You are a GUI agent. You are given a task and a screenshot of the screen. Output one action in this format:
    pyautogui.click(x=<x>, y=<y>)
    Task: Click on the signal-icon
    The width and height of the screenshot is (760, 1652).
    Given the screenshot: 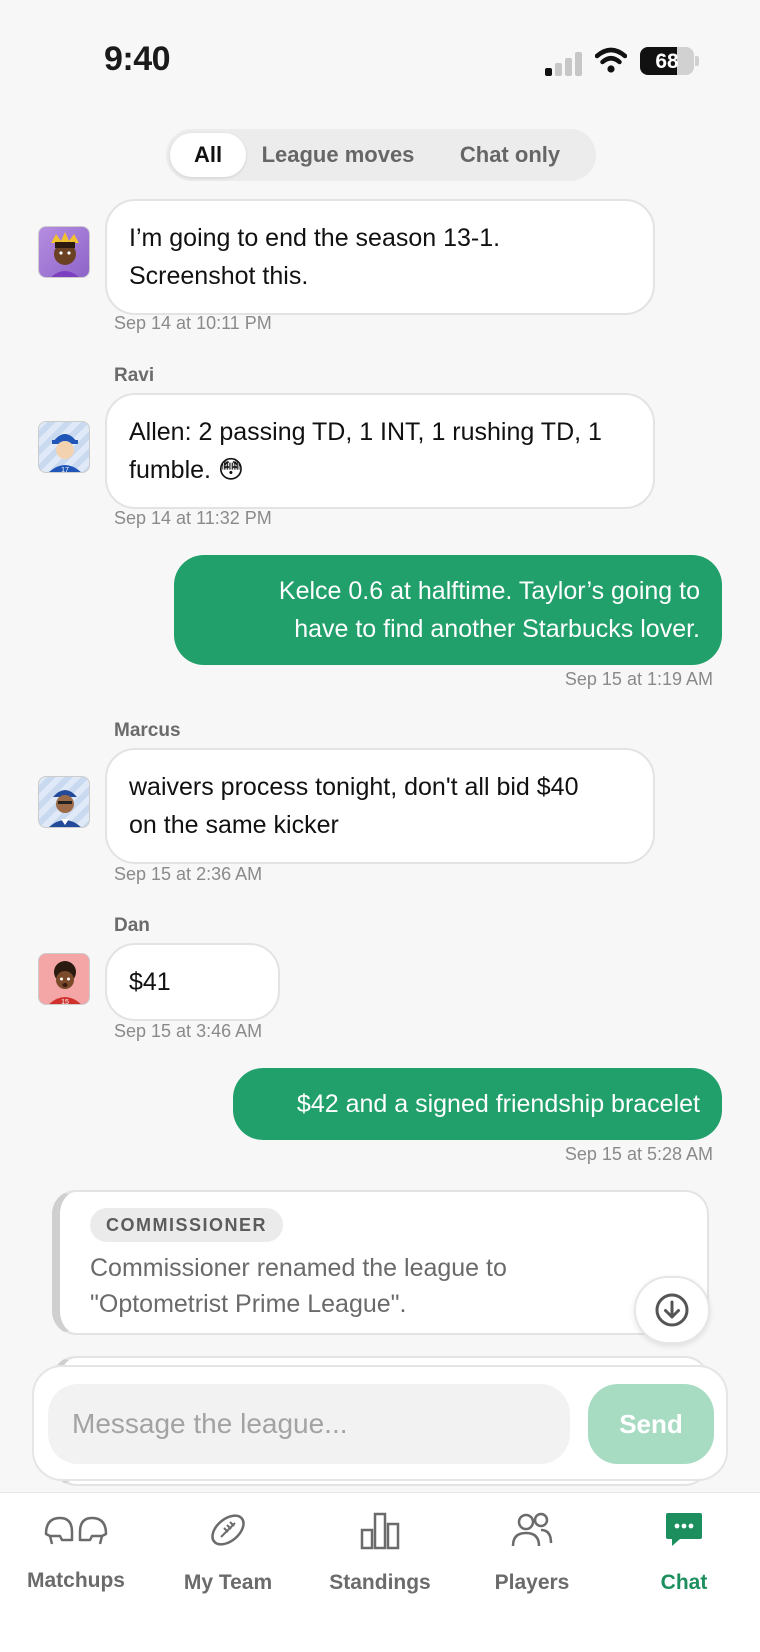 What is the action you would take?
    pyautogui.click(x=565, y=64)
    